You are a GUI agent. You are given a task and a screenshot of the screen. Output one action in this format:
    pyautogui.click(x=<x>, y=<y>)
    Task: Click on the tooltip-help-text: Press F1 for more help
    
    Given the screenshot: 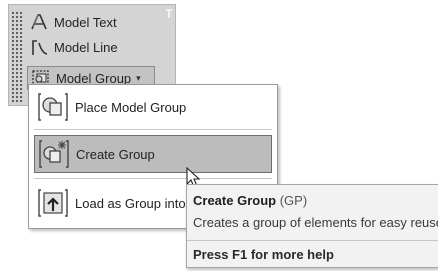 What is the action you would take?
    pyautogui.click(x=263, y=254)
    